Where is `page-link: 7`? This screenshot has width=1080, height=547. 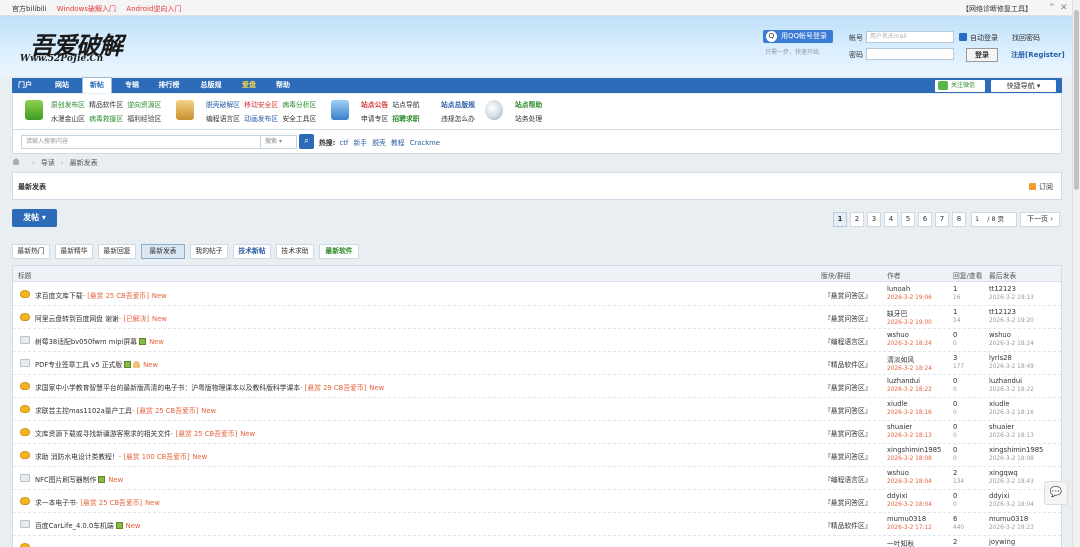
page-link: 7 is located at coordinates (942, 219).